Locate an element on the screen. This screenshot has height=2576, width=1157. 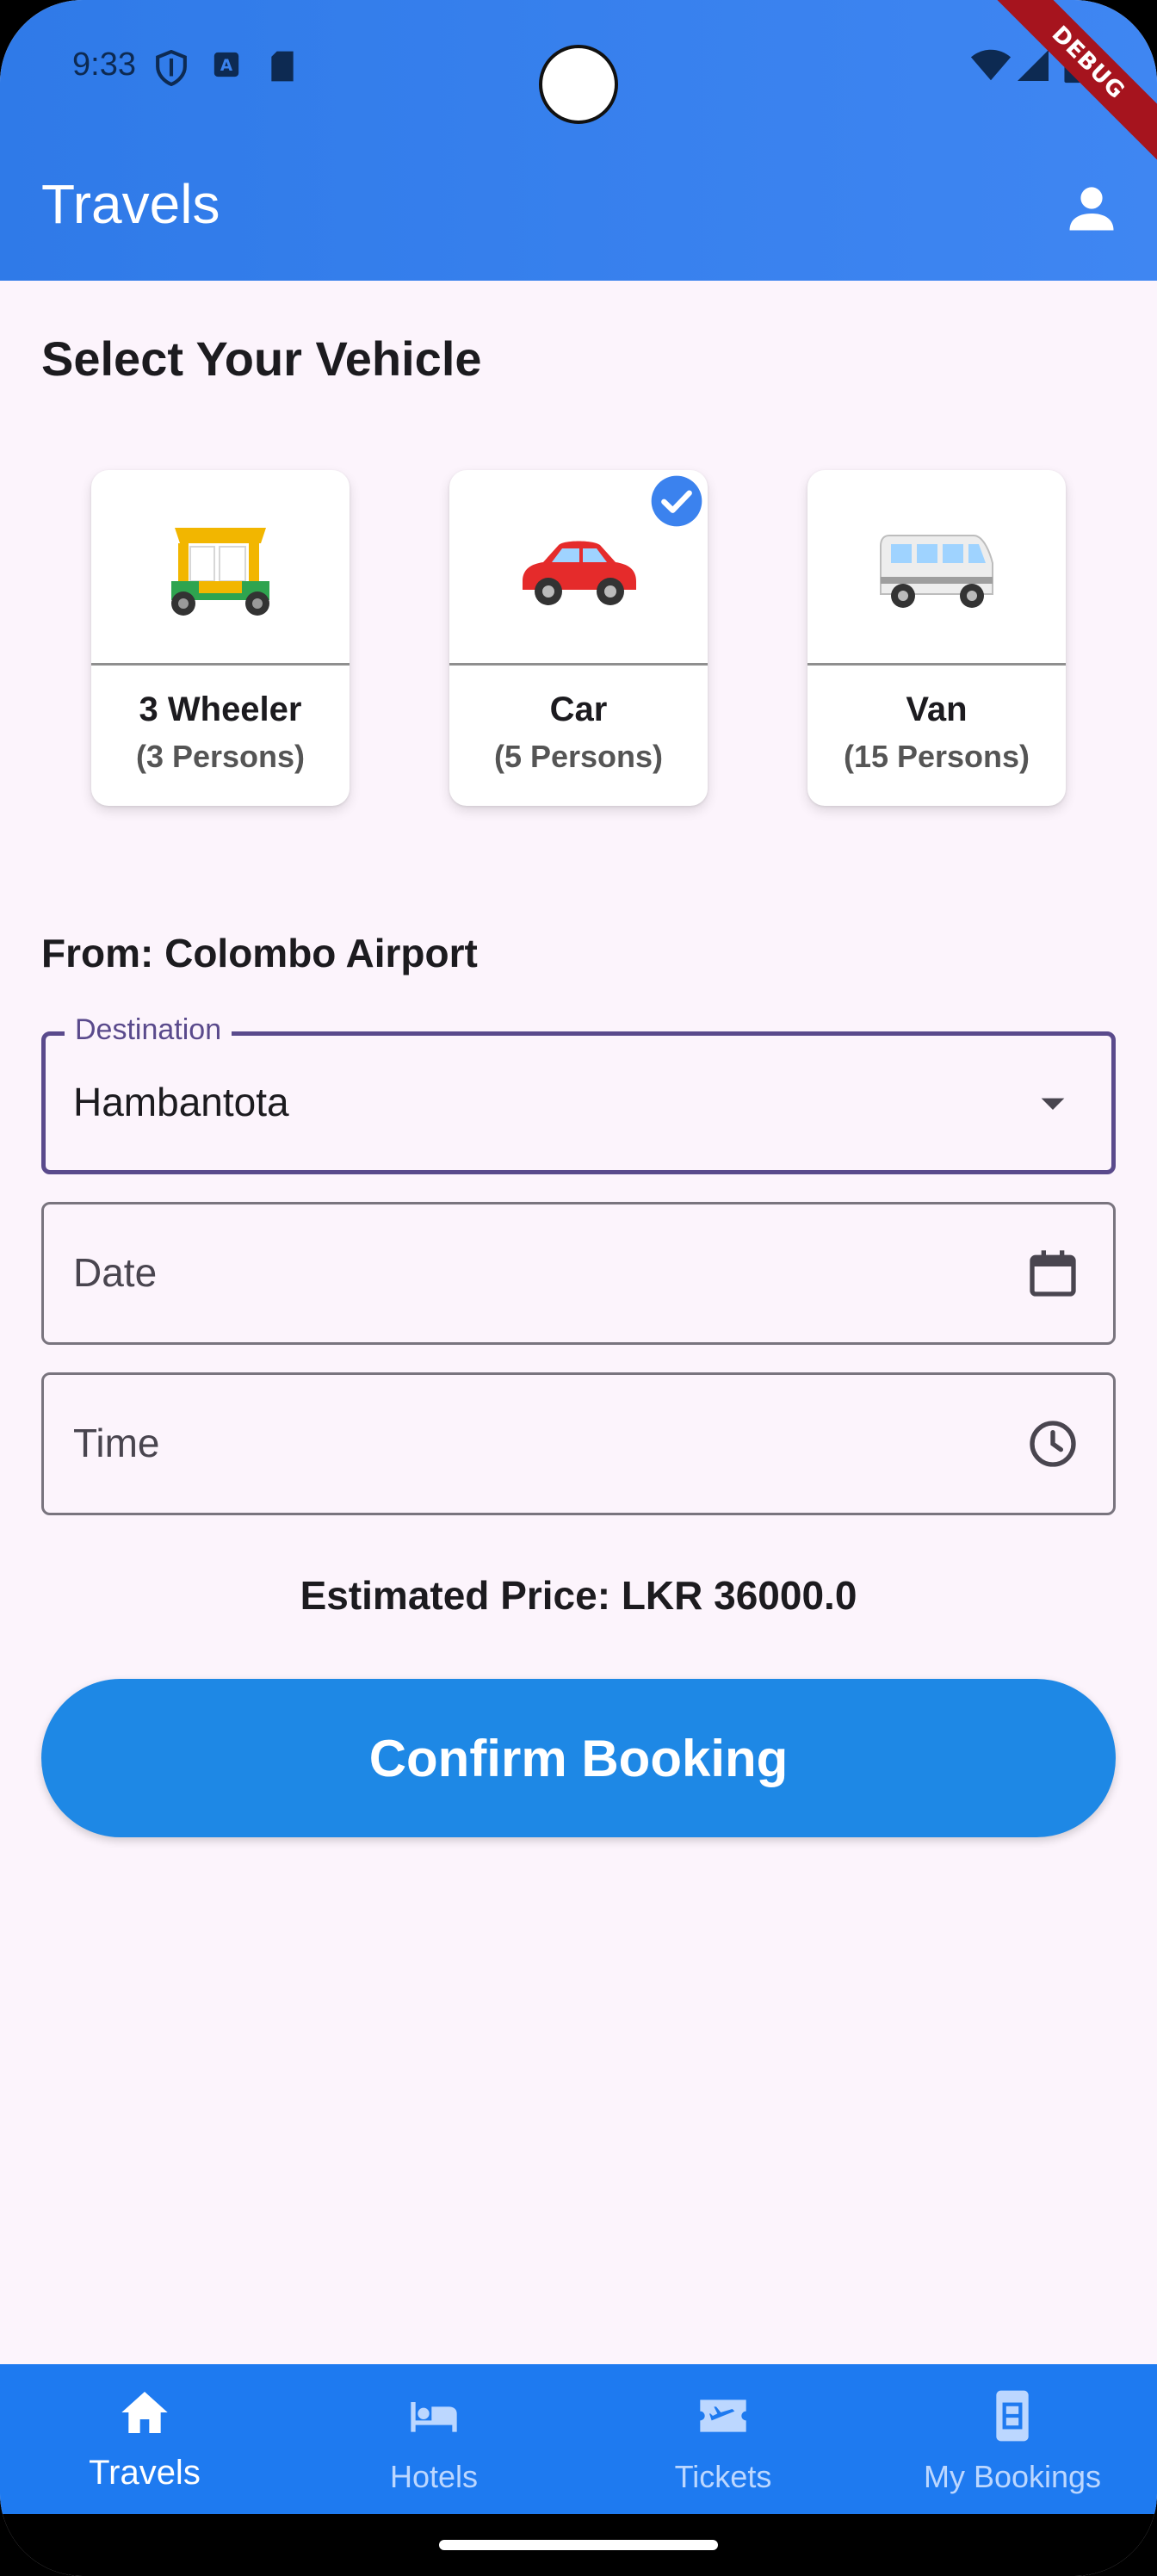
home-gesture-bar is located at coordinates (579, 2545).